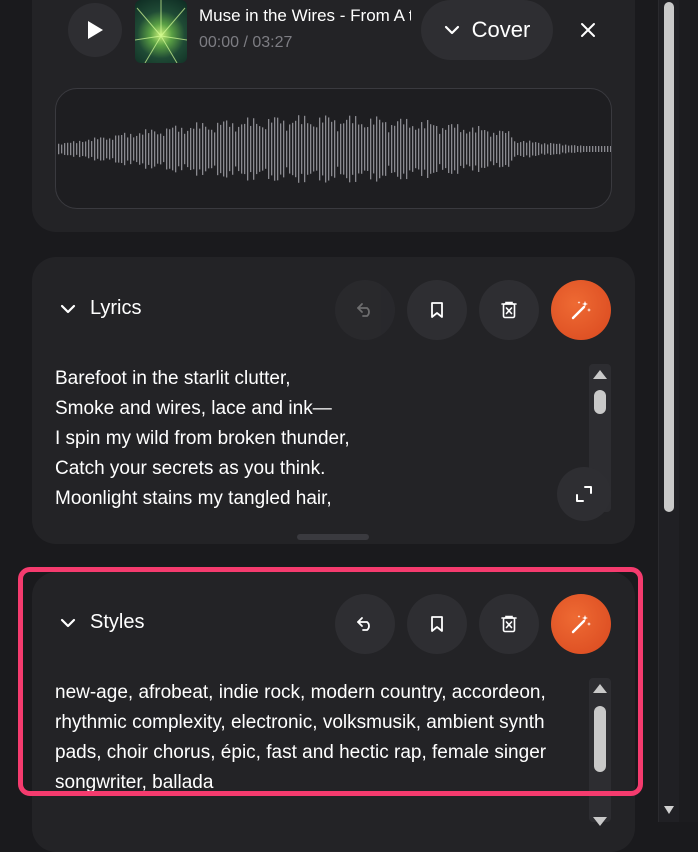  I want to click on resize-handle, so click(333, 537).